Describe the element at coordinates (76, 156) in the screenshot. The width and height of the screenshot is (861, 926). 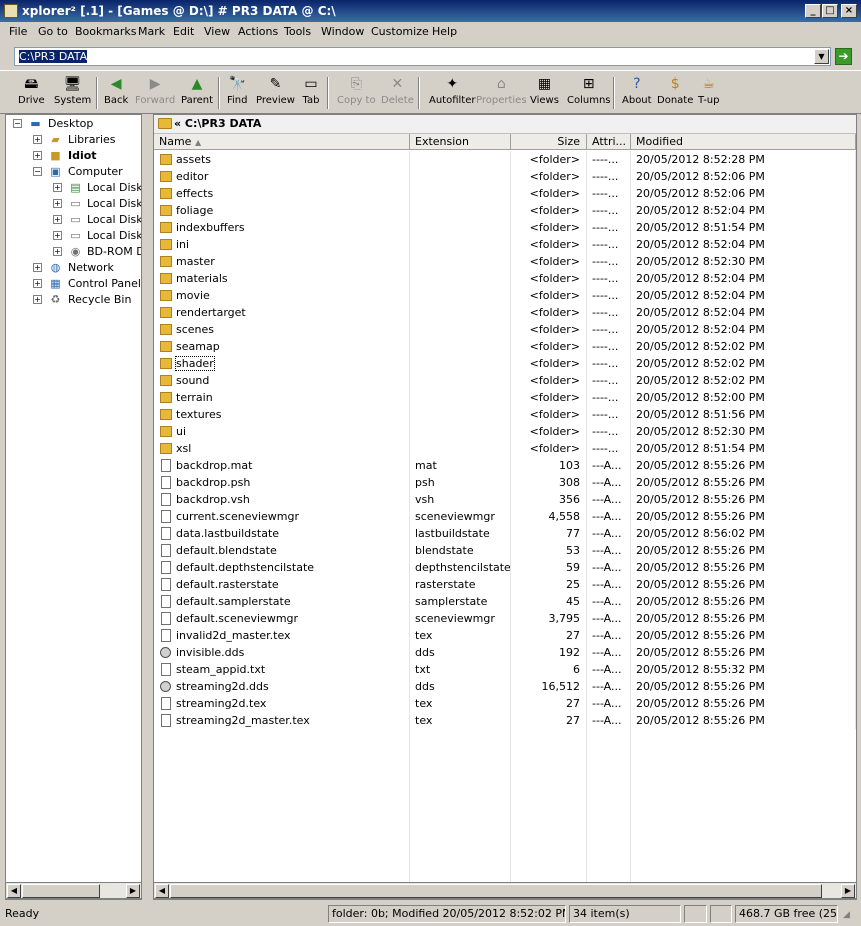
I see `tree-item-idiot: + ■ Idiot` at that location.